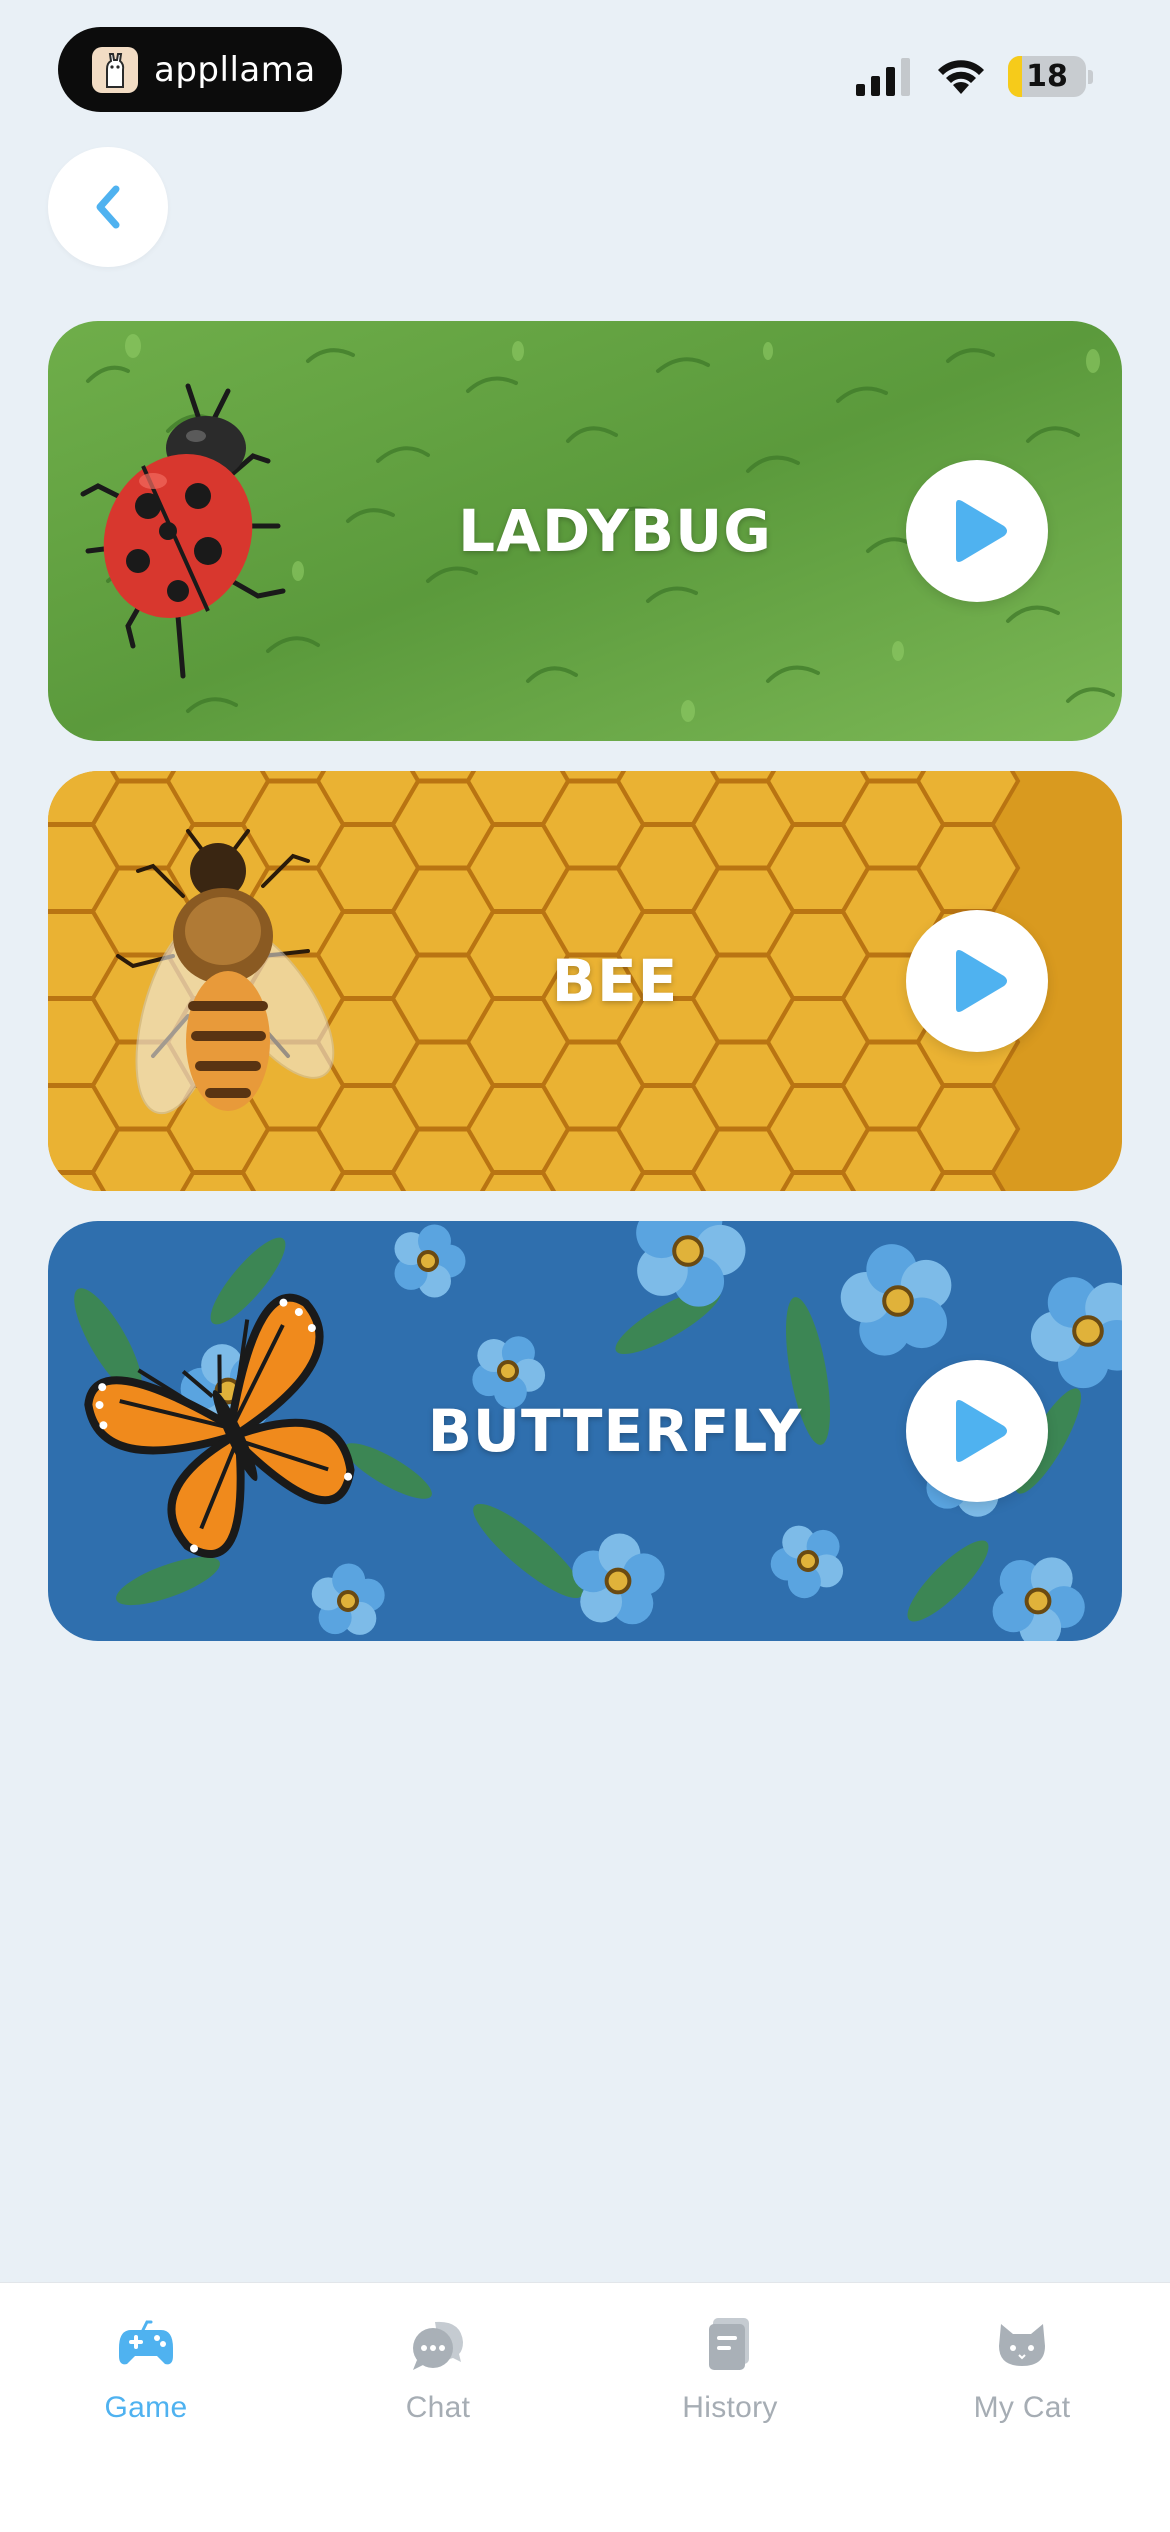 The image size is (1170, 2532). Describe the element at coordinates (585, 70) in the screenshot. I see `status-bar: appllama 18` at that location.